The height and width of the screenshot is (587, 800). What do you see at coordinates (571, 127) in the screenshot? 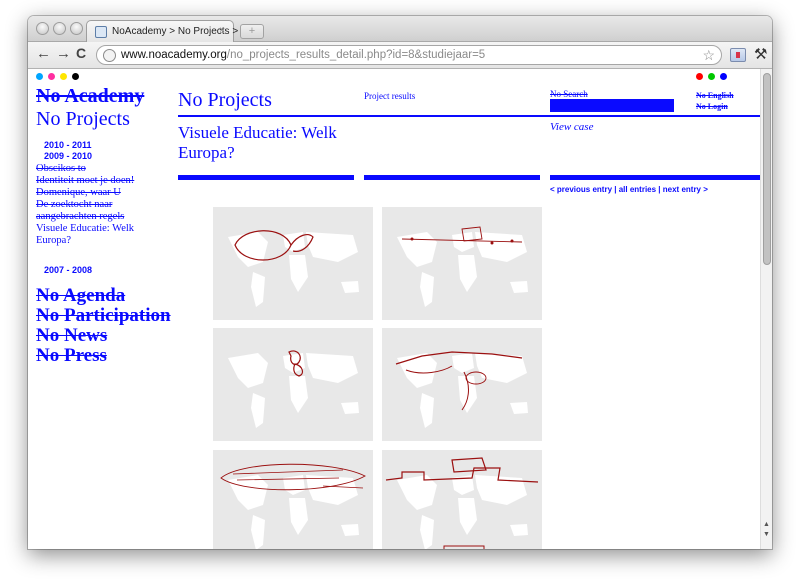
I see `view-case-link: View case` at bounding box center [571, 127].